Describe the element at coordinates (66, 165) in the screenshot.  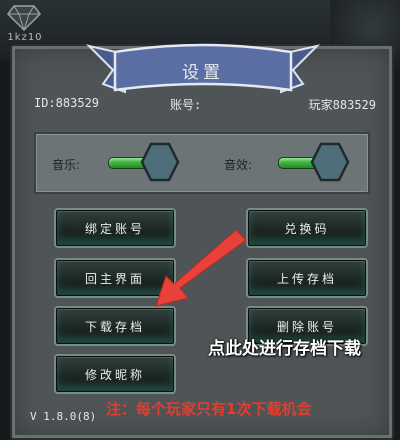
I see `music-label: 音乐:` at that location.